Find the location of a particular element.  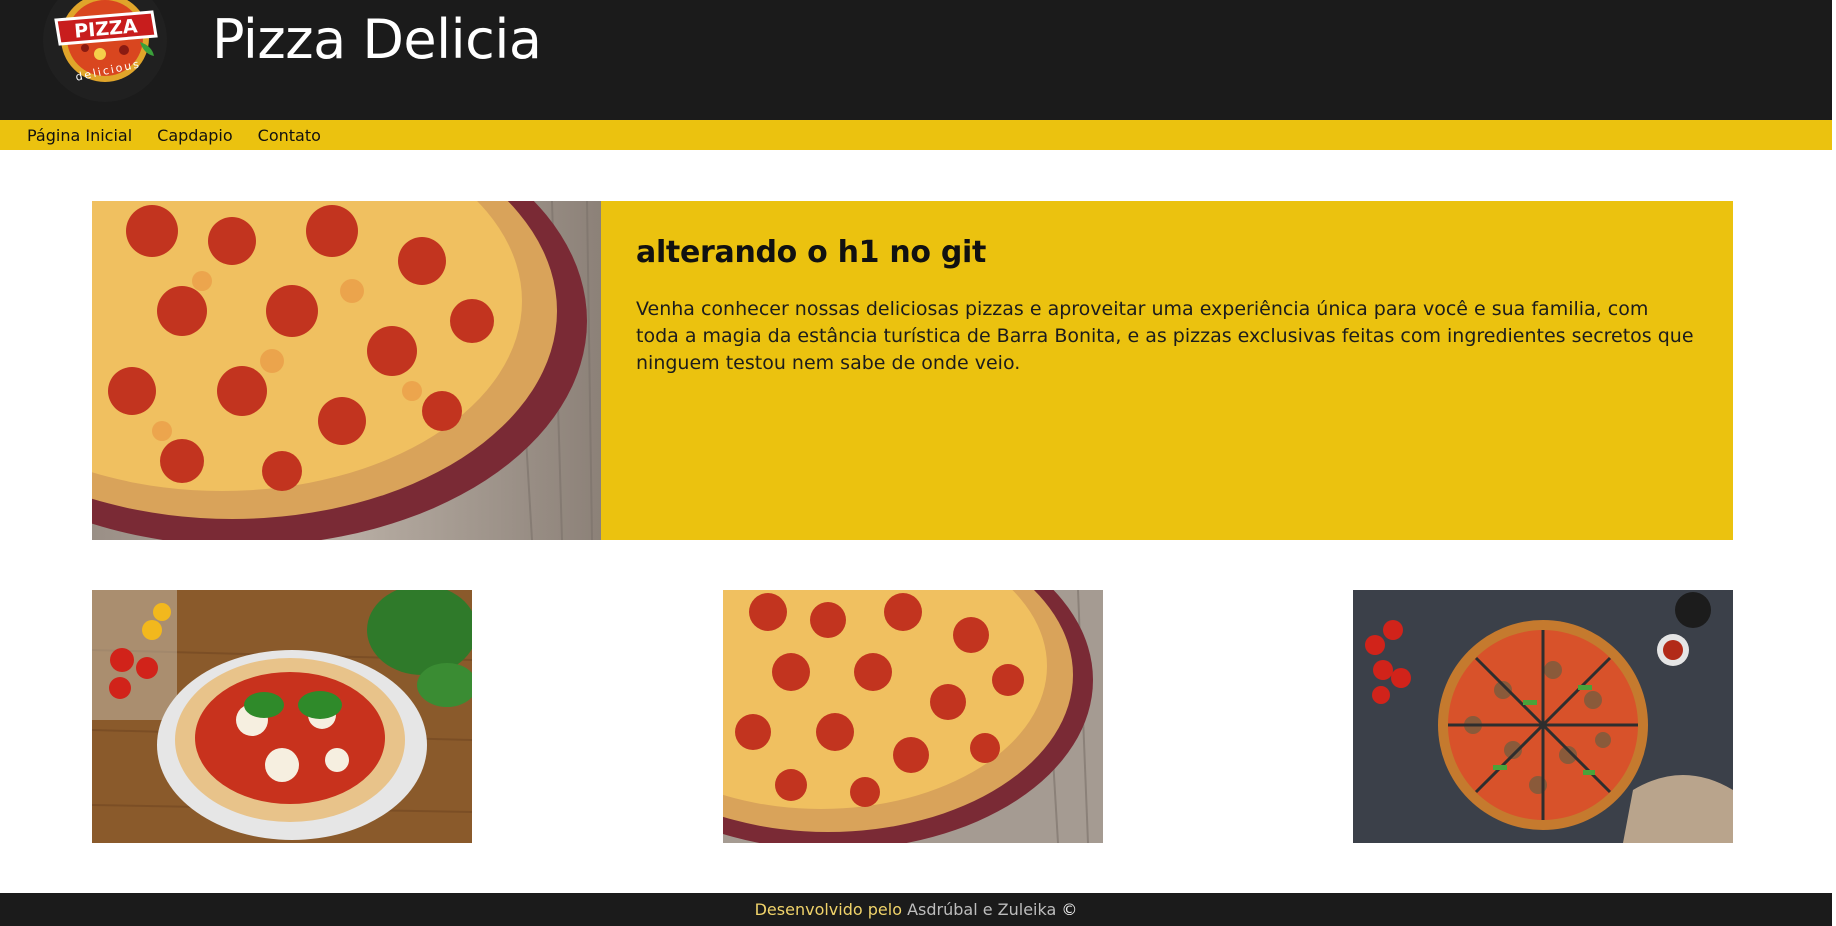

nav-item-home: Página Inicial is located at coordinates (79, 135).